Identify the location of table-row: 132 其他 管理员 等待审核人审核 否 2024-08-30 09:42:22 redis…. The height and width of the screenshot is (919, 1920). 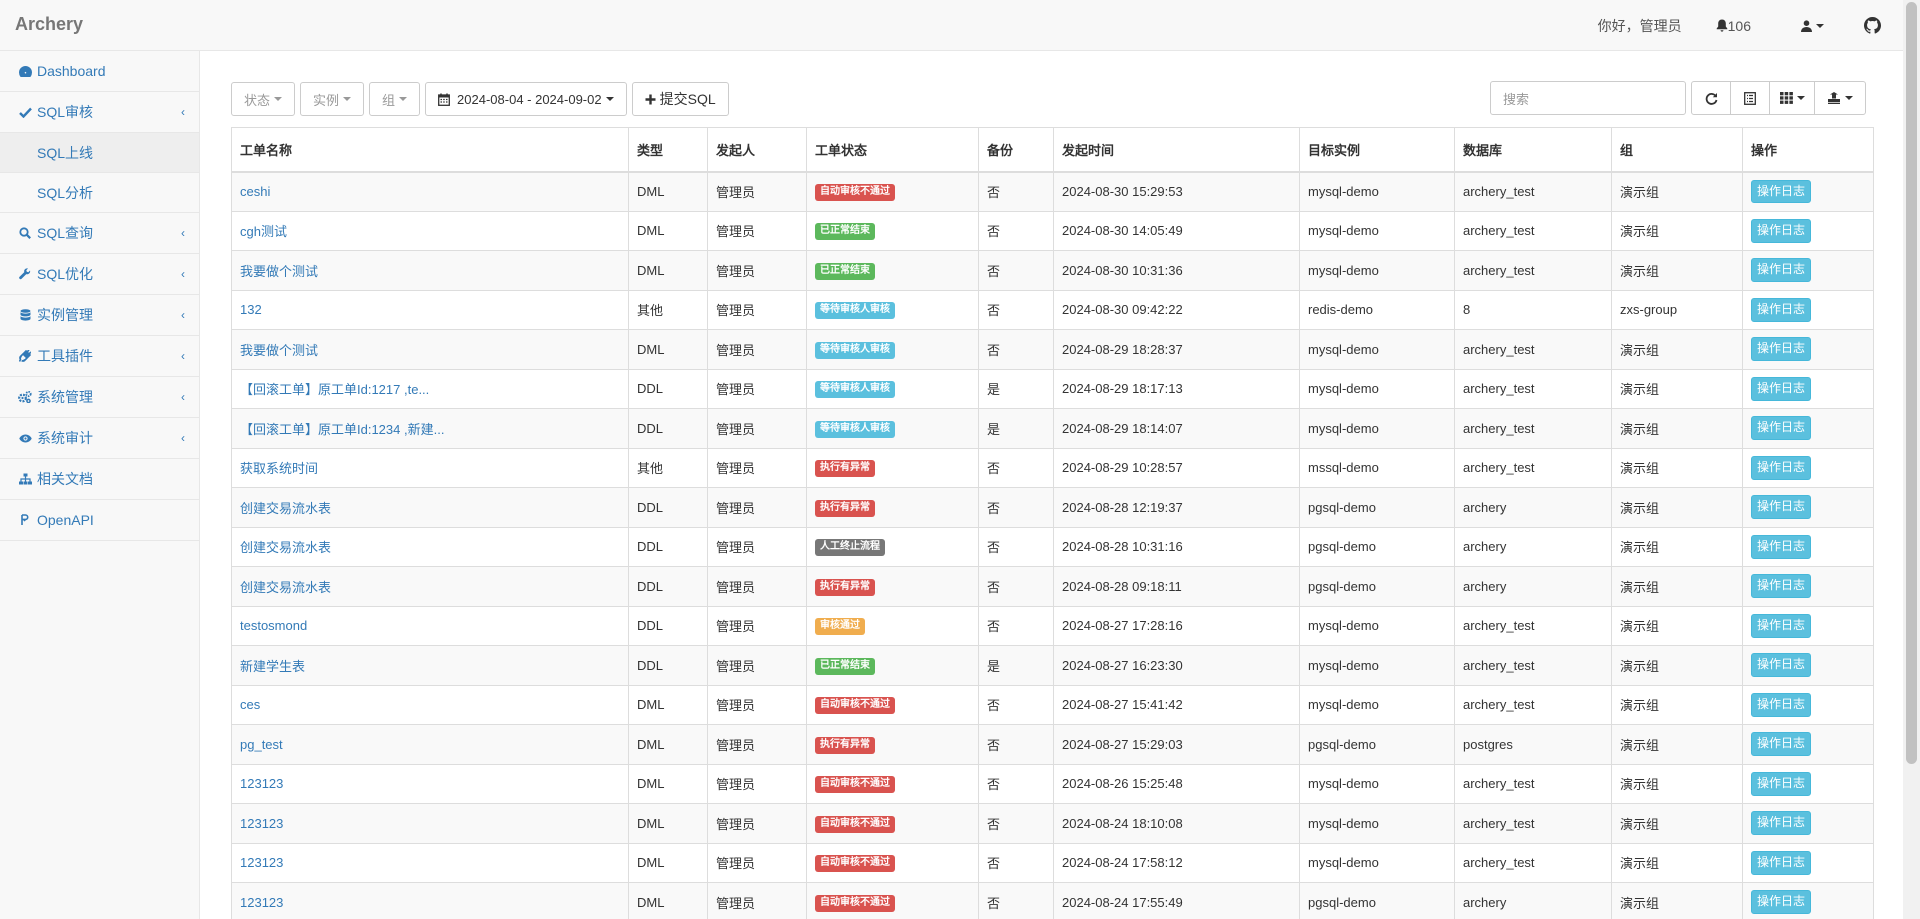
(1052, 309).